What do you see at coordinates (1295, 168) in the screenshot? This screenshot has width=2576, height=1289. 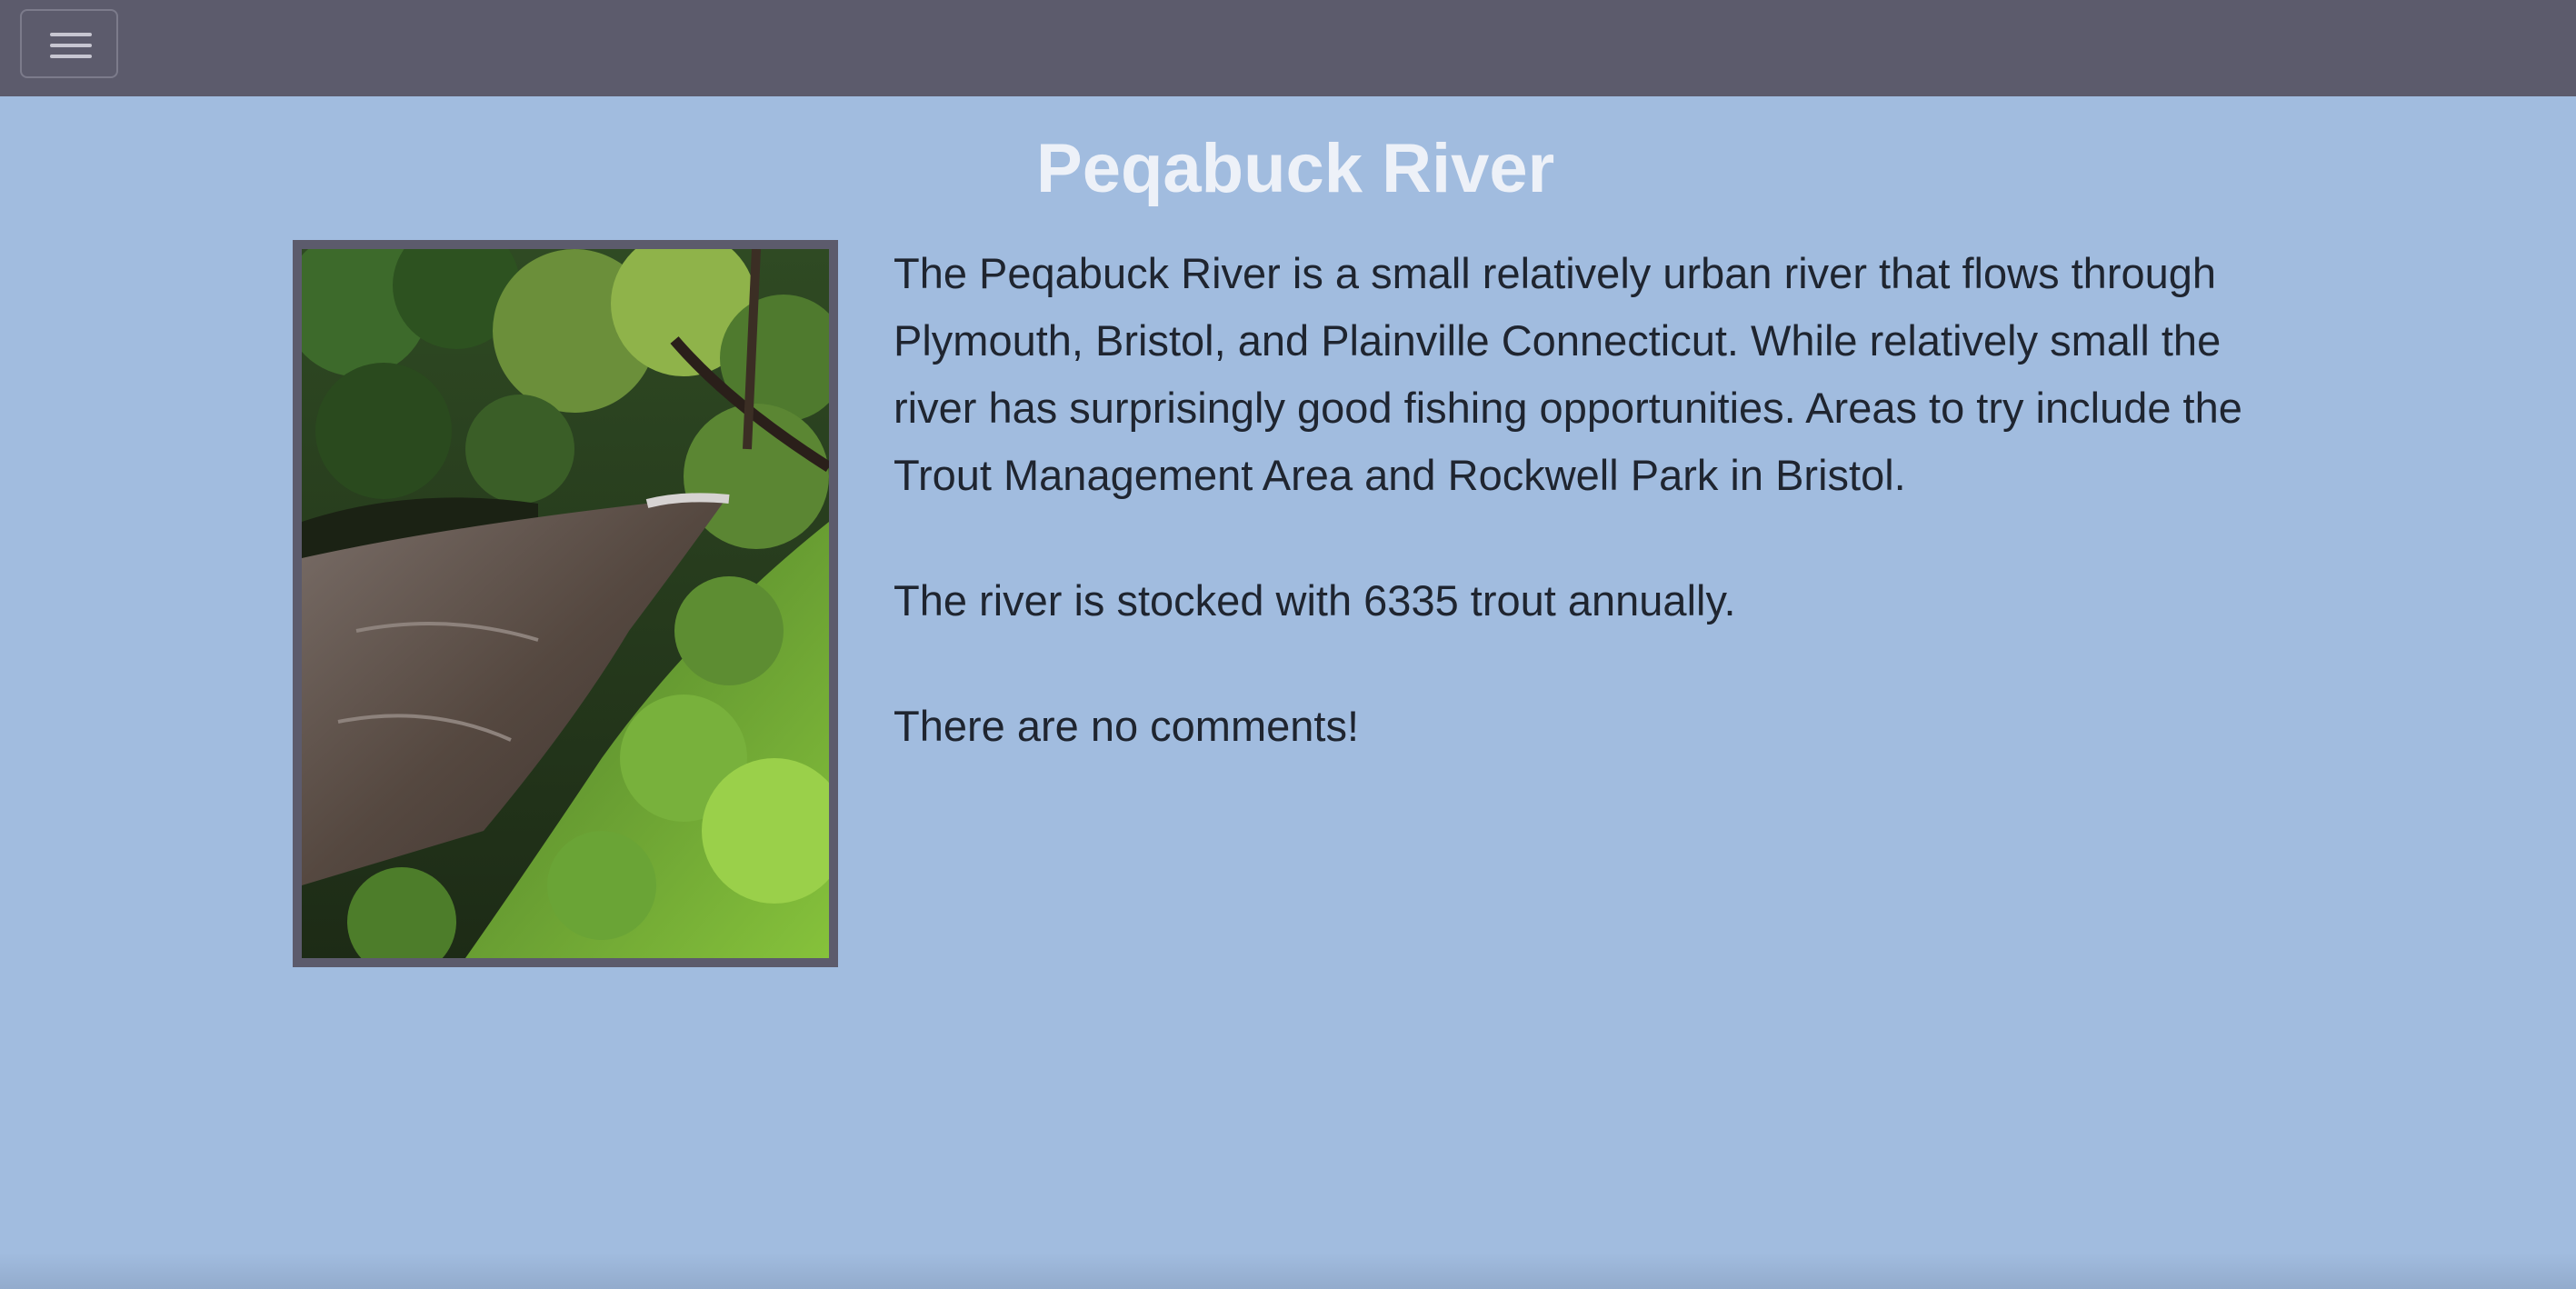 I see `page-title: Peqabuck River` at bounding box center [1295, 168].